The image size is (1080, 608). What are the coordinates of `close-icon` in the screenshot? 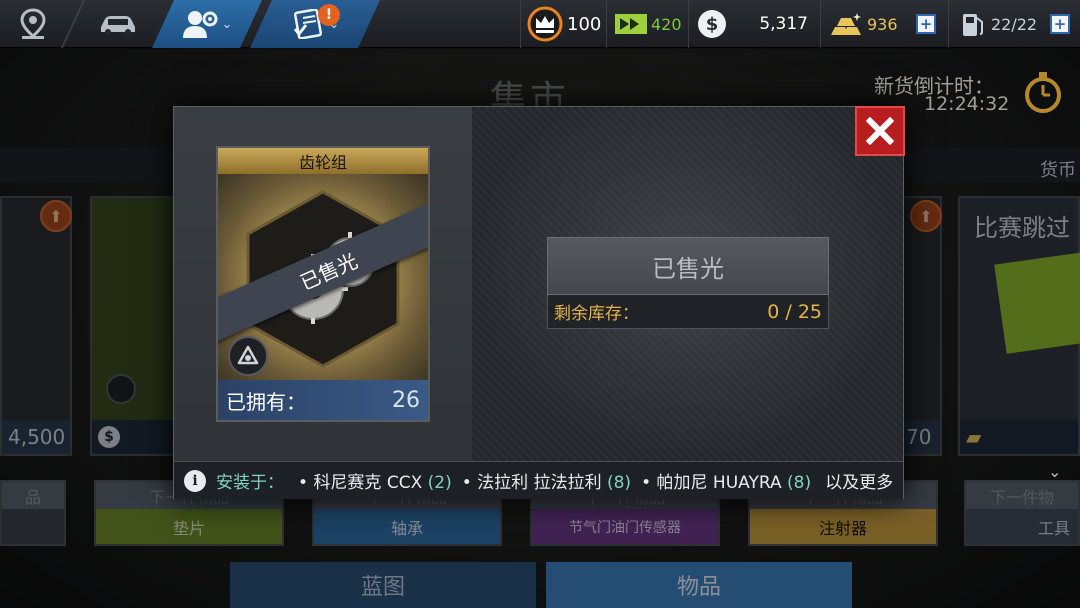 It's located at (880, 131).